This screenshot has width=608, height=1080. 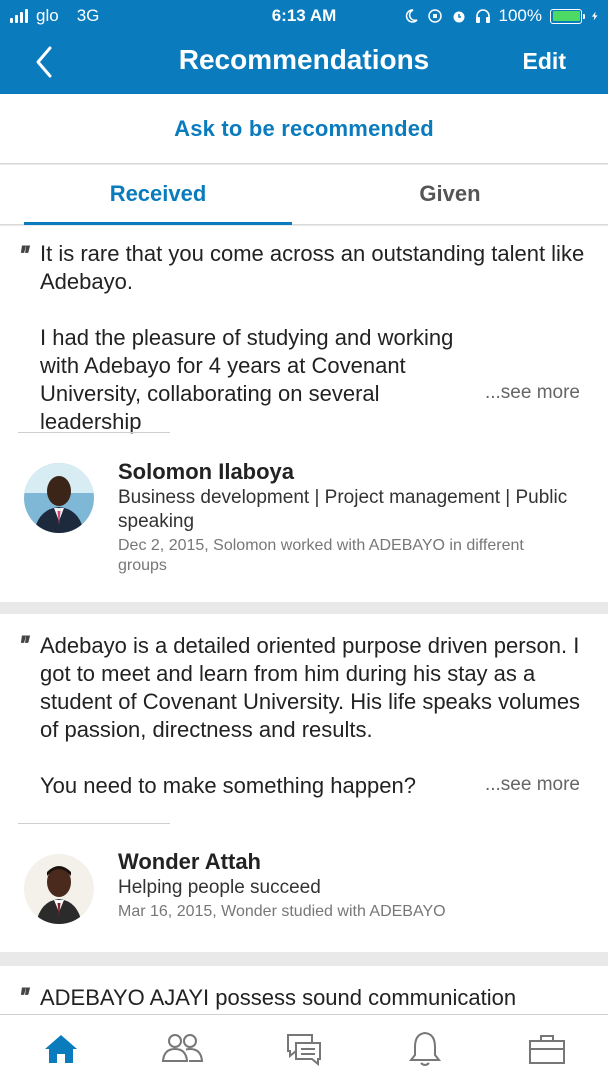 I want to click on page-title: Recommendations, so click(x=304, y=59).